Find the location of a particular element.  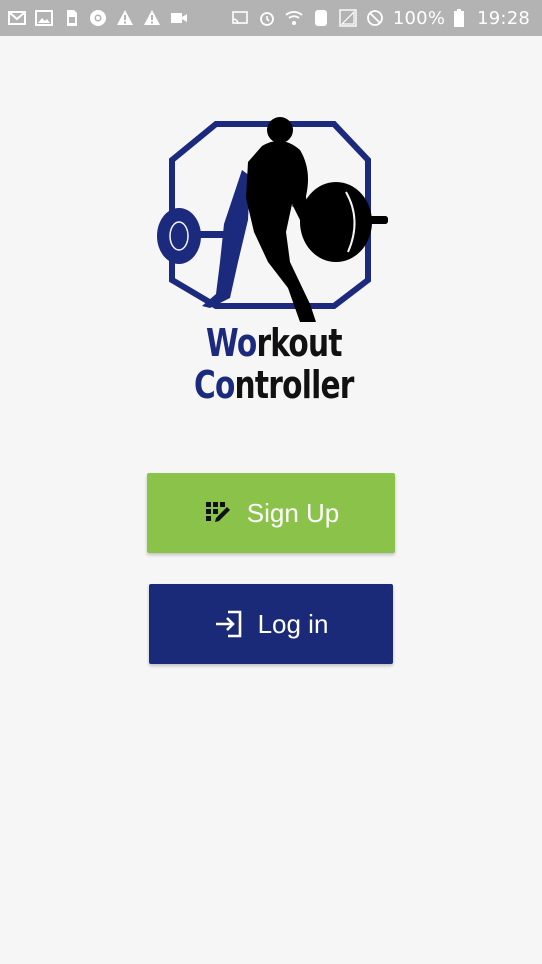

chrome-icon is located at coordinates (98, 18).